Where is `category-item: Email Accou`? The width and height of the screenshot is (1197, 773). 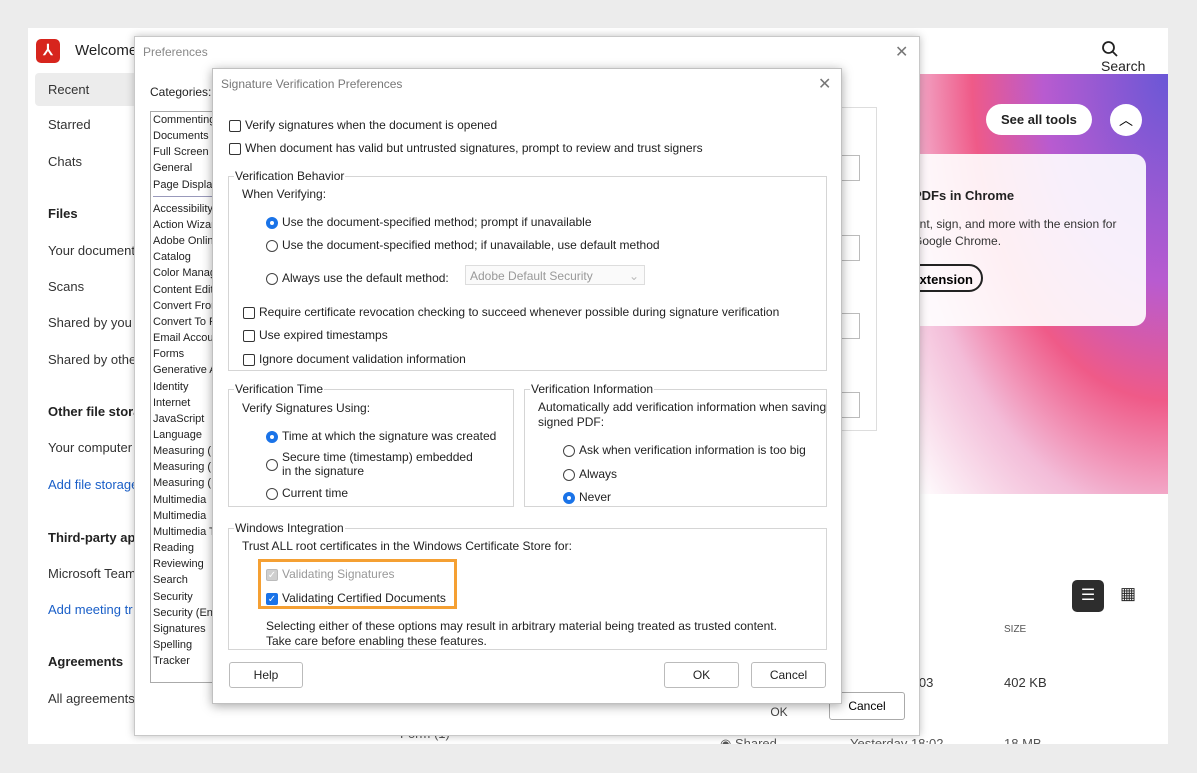
category-item: Email Accou is located at coordinates (185, 338).